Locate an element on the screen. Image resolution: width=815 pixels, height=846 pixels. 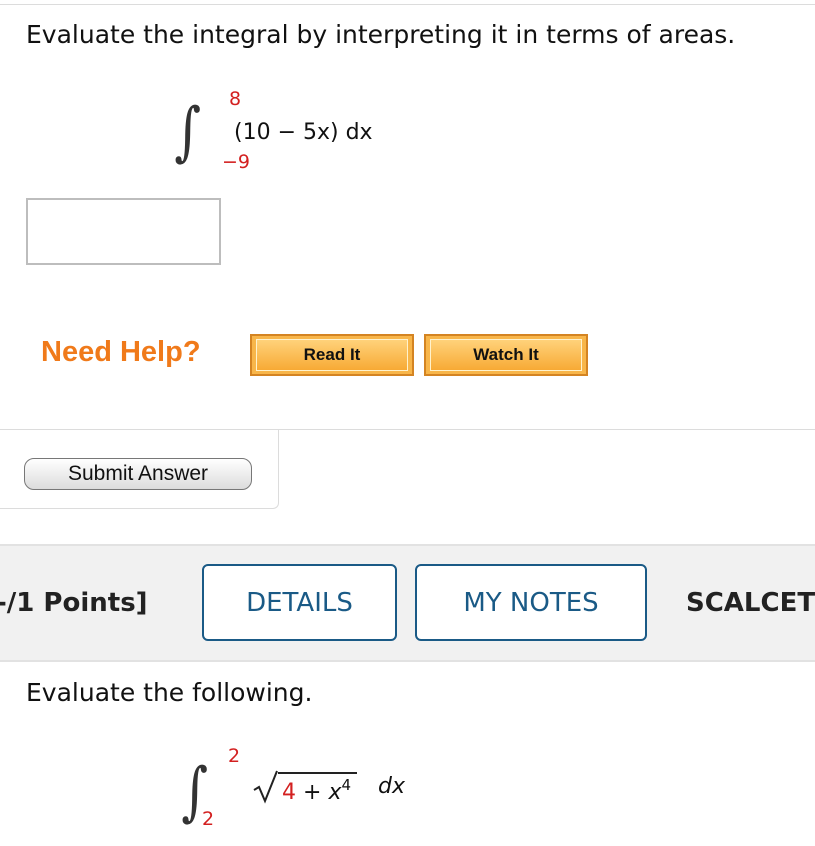
radicand: 4 + x4 is located at coordinates (318, 788).